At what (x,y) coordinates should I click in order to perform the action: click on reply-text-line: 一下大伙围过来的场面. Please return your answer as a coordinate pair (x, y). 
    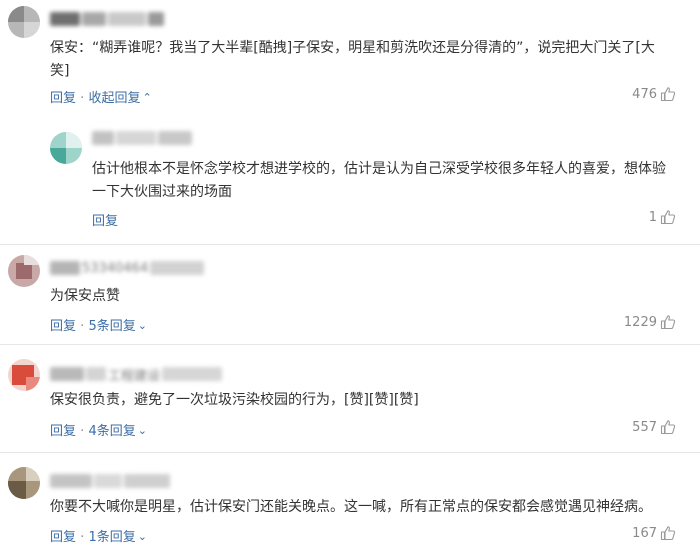
    Looking at the image, I should click on (162, 192).